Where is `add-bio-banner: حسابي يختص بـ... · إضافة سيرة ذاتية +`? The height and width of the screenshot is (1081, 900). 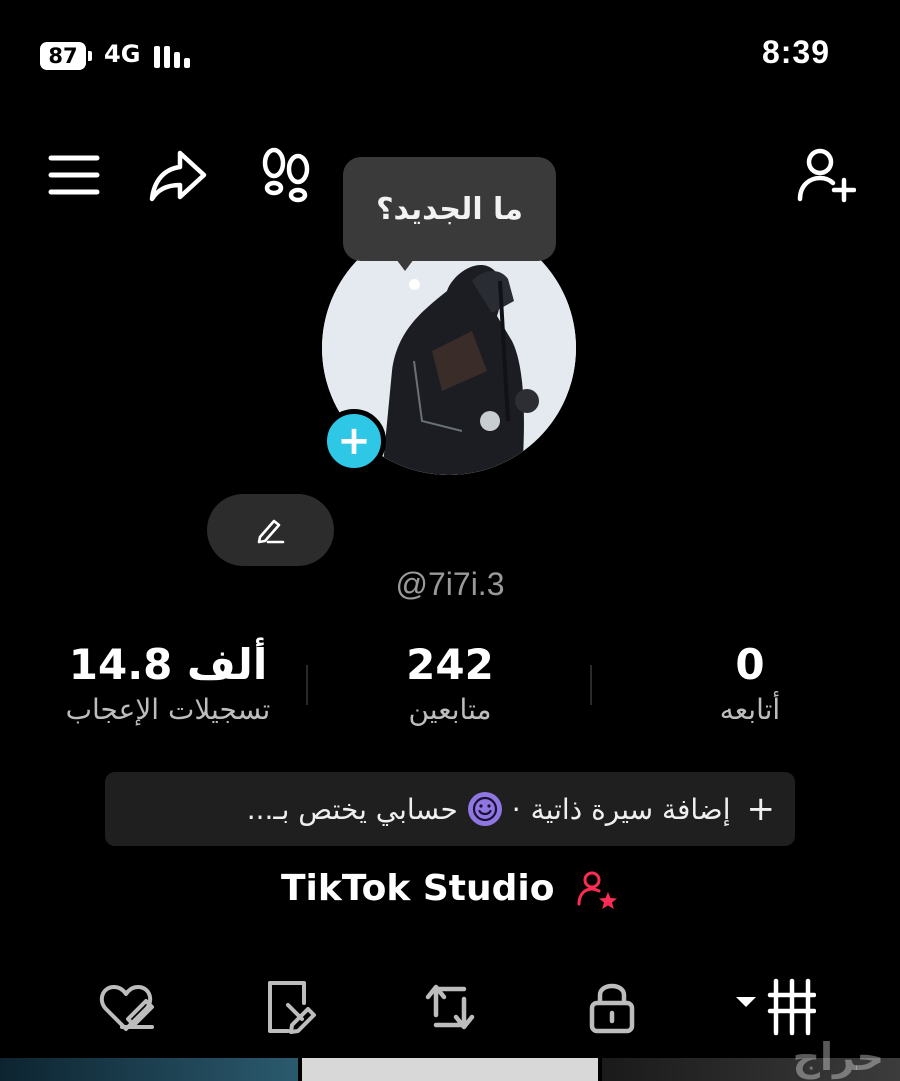 add-bio-banner: حسابي يختص بـ... · إضافة سيرة ذاتية + is located at coordinates (450, 809).